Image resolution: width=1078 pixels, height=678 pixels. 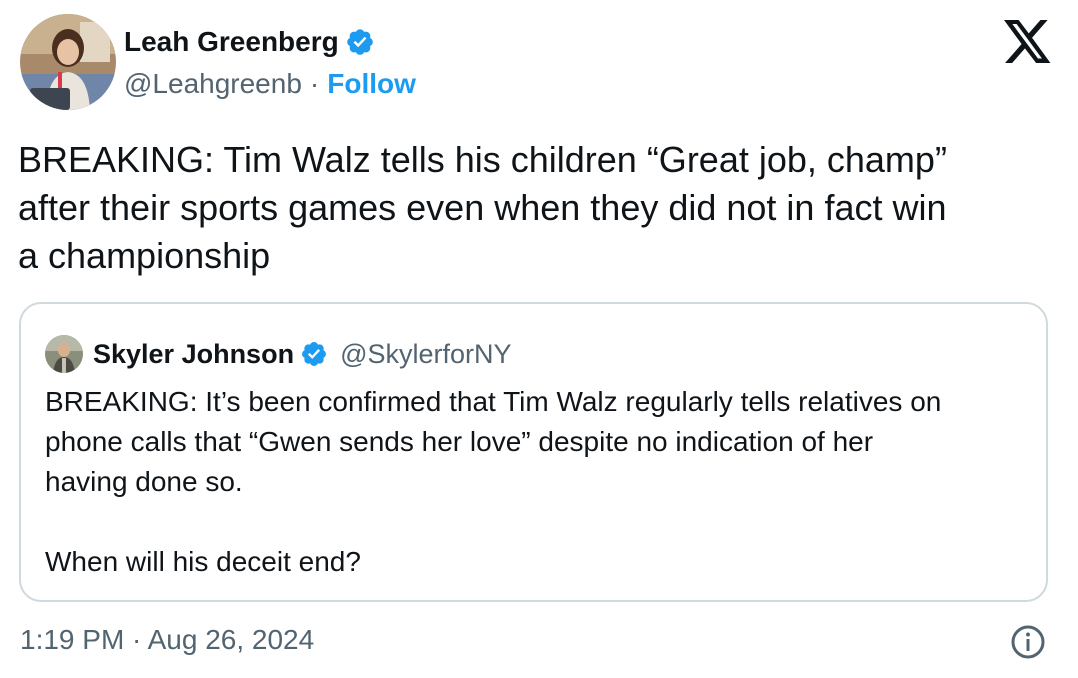 I want to click on quoted-author-name: Skyler Johnson, so click(x=193, y=354).